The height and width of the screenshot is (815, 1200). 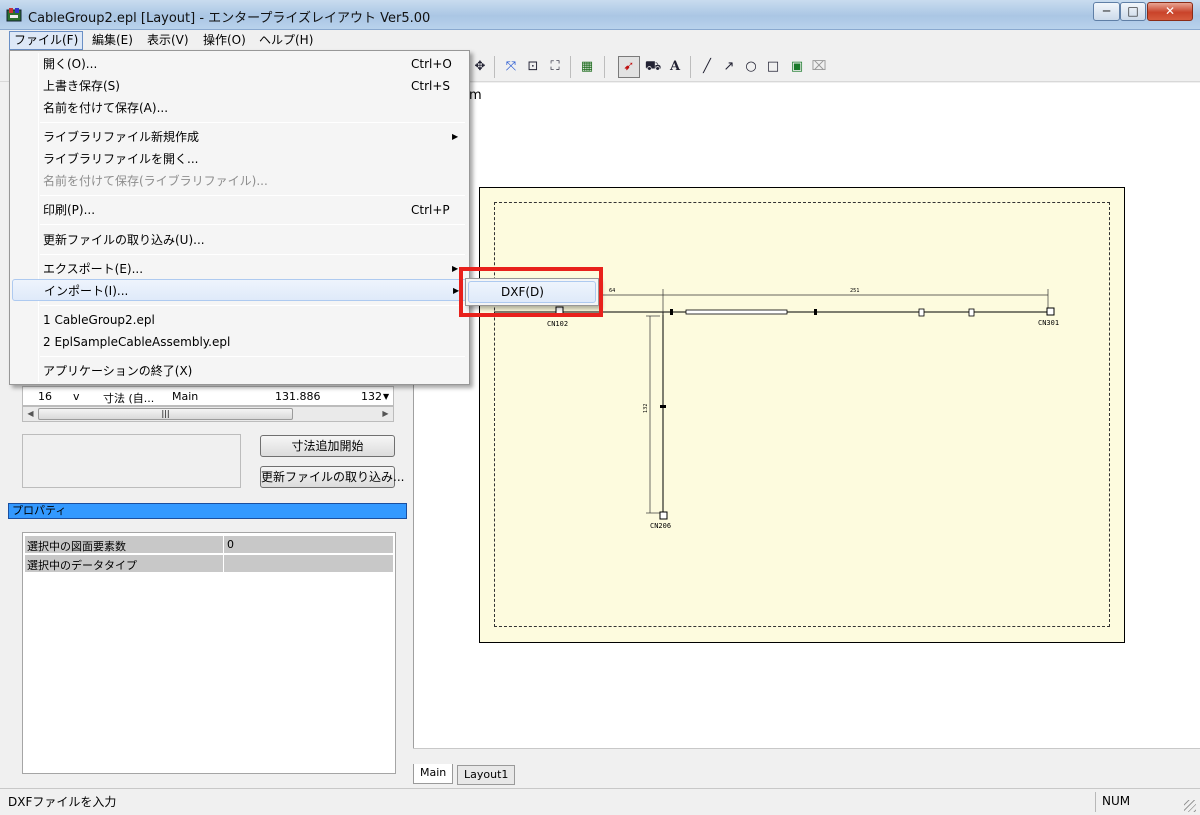 I want to click on dimension-label: 251, so click(x=855, y=291).